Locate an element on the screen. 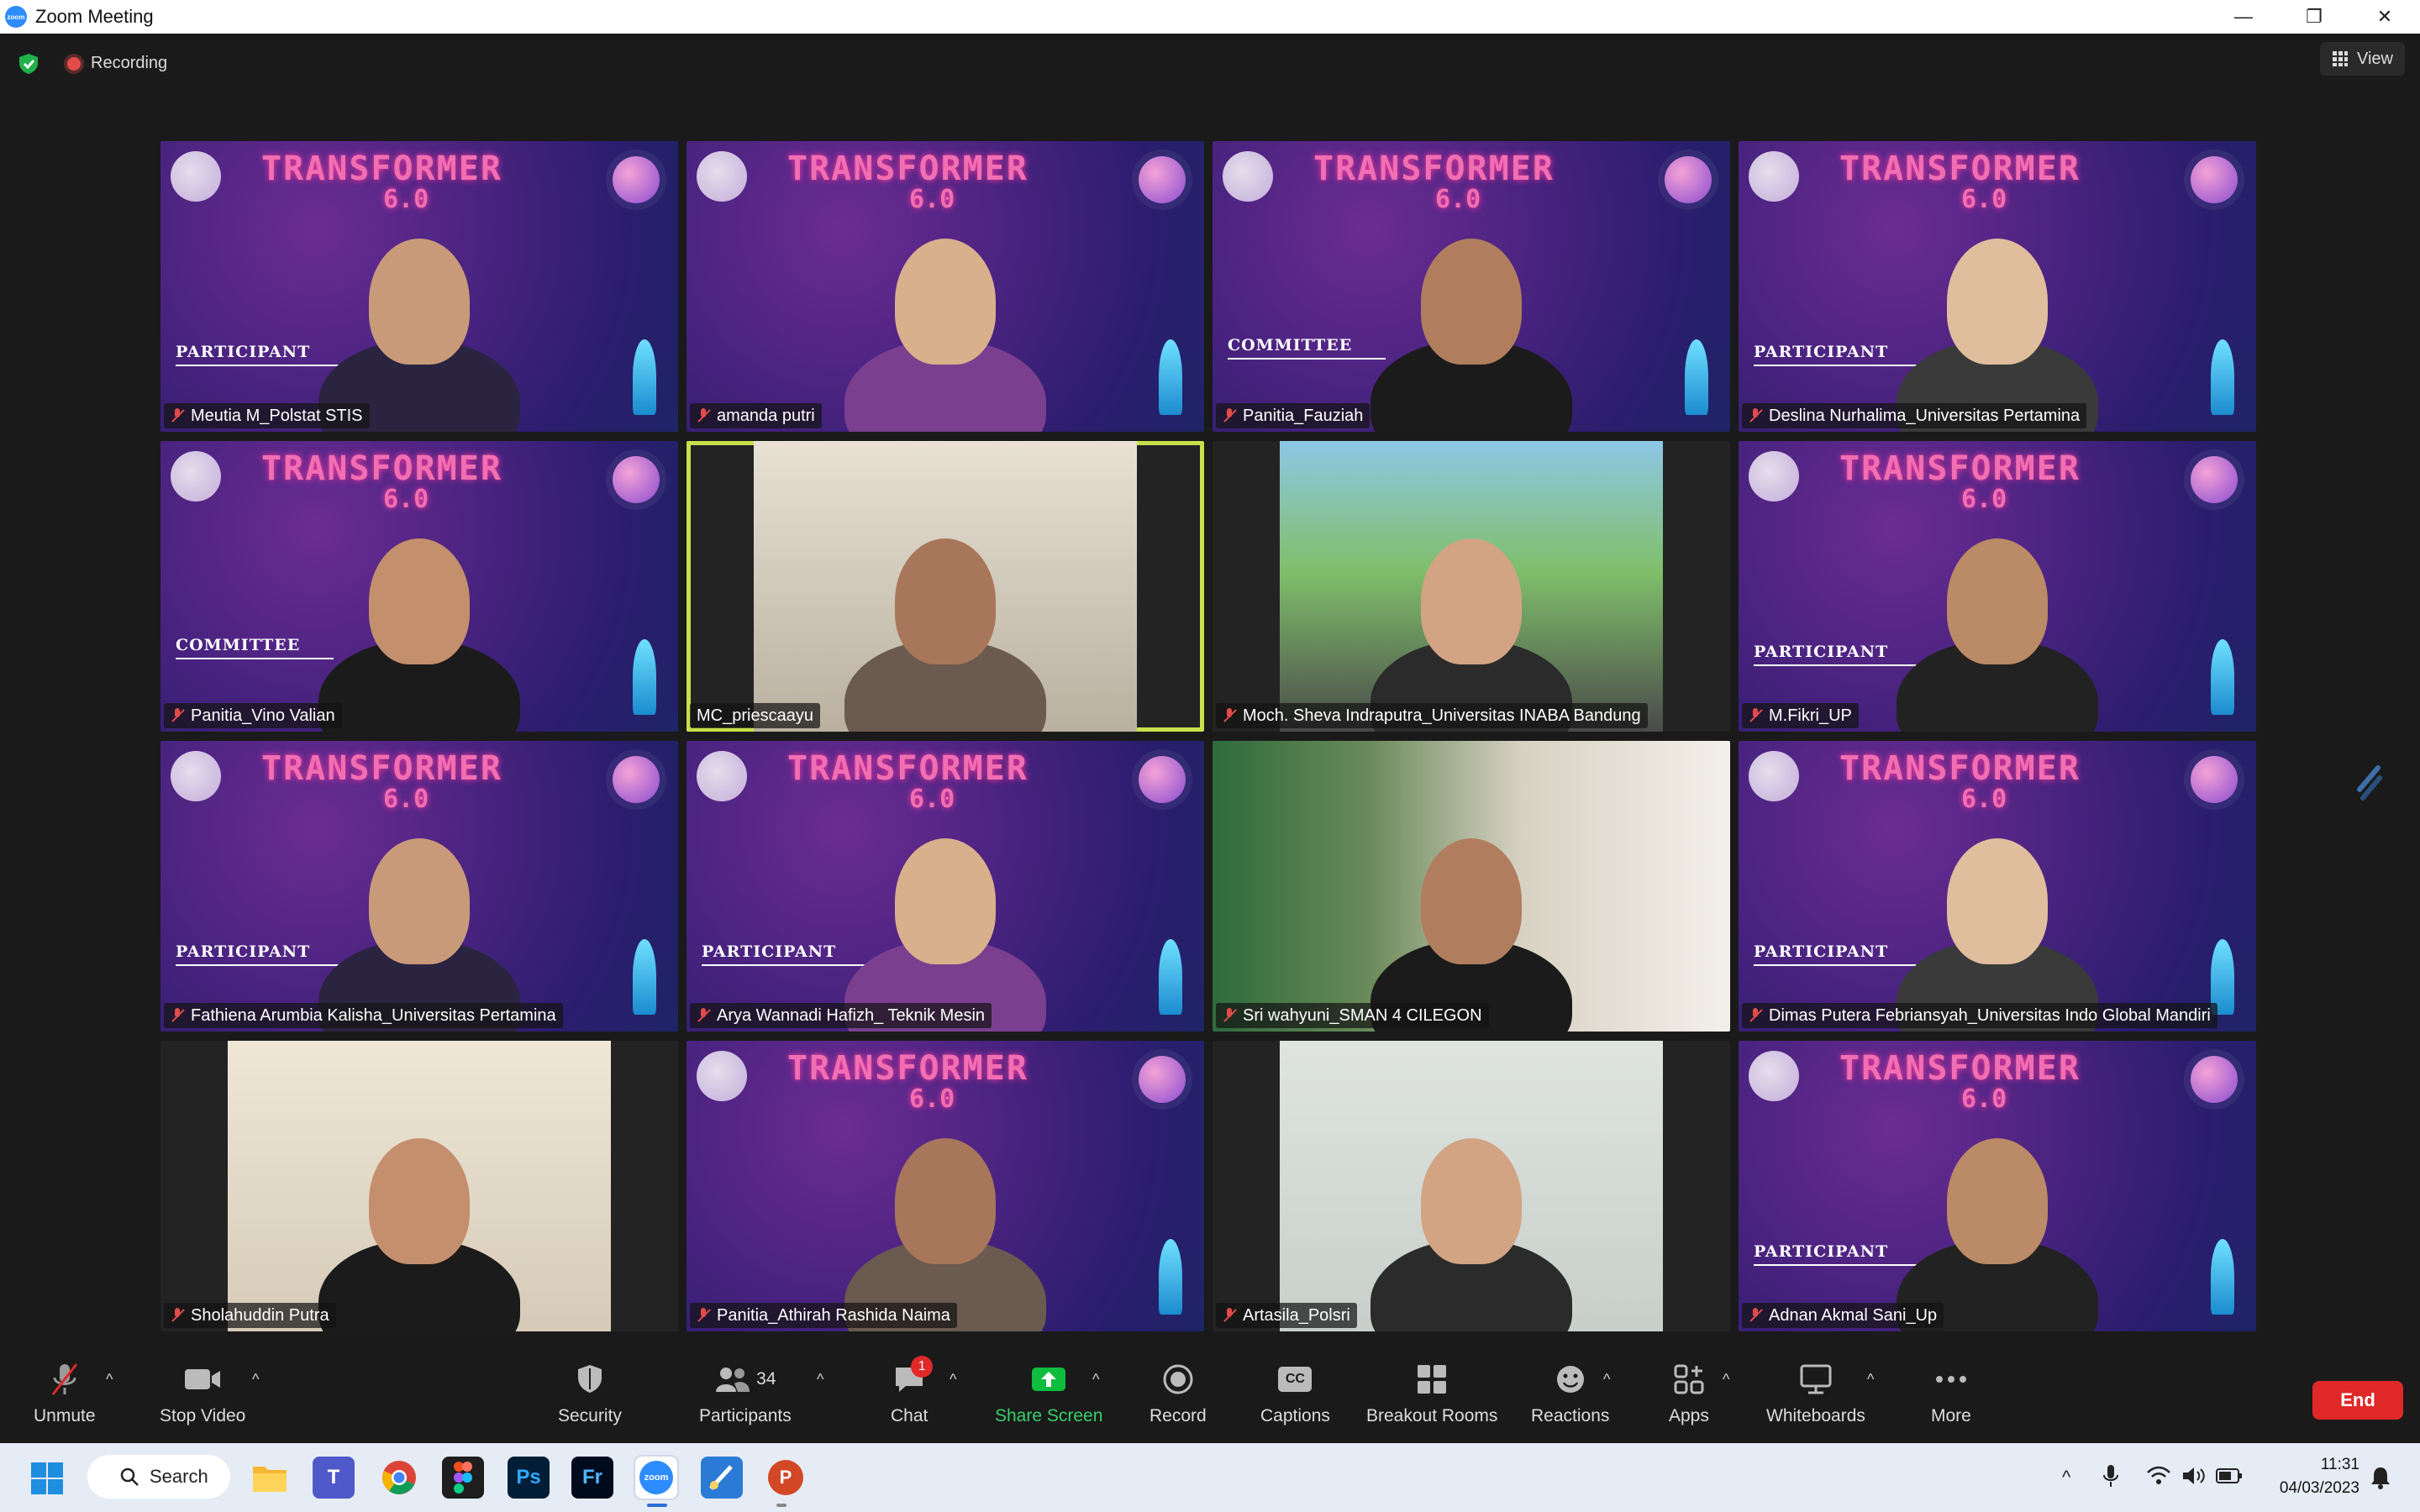 The width and height of the screenshot is (2420, 1512). participants-options-chevron-icon: ^ is located at coordinates (820, 1380).